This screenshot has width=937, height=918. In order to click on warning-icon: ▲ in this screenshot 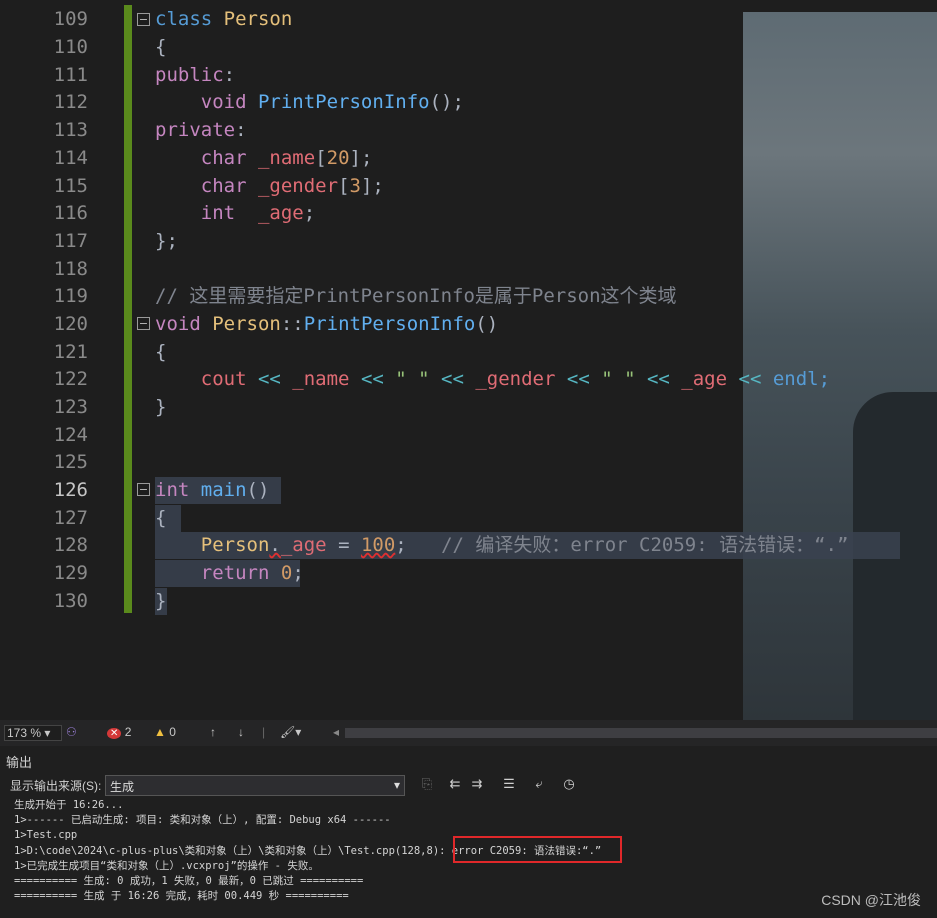, I will do `click(160, 732)`.